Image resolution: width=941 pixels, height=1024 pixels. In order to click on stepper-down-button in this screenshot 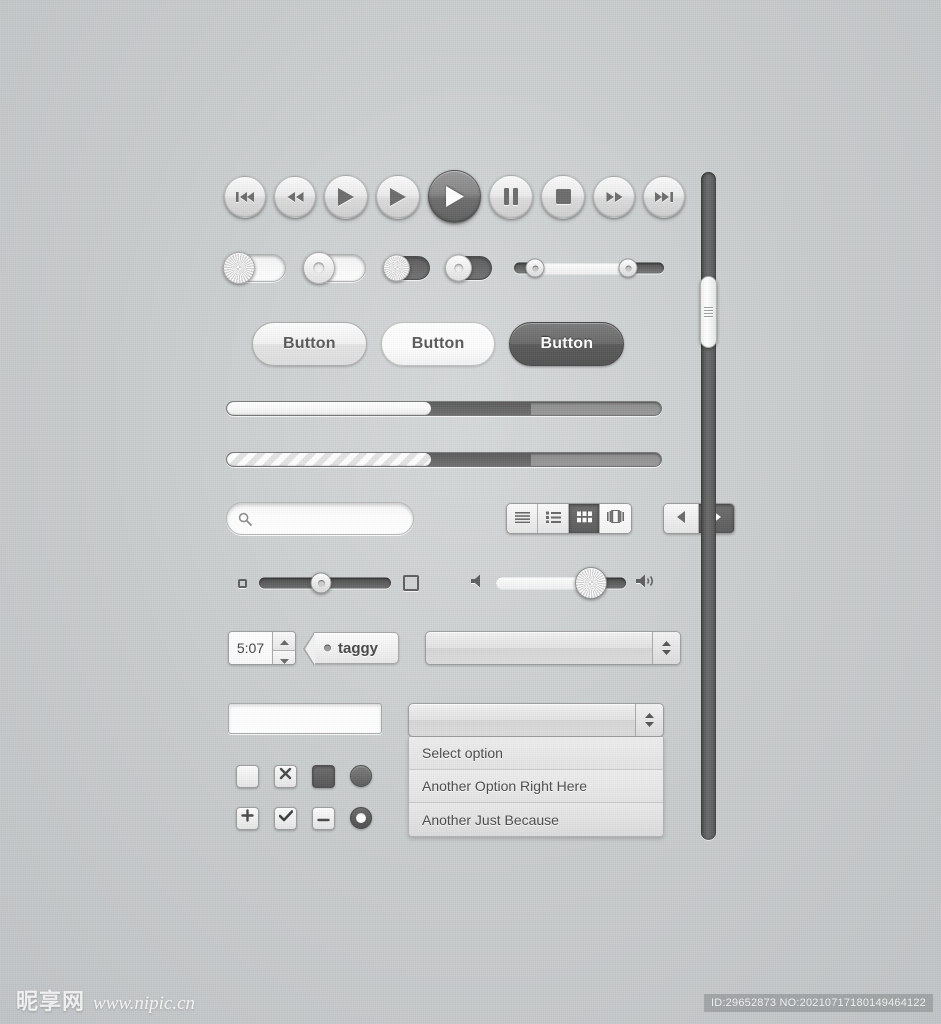, I will do `click(284, 657)`.